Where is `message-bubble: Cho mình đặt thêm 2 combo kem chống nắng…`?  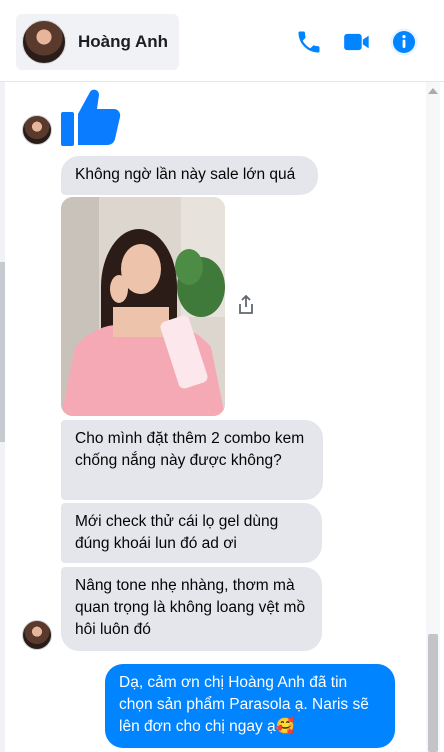
message-bubble: Cho mình đặt thêm 2 combo kem chống nắng… is located at coordinates (192, 460).